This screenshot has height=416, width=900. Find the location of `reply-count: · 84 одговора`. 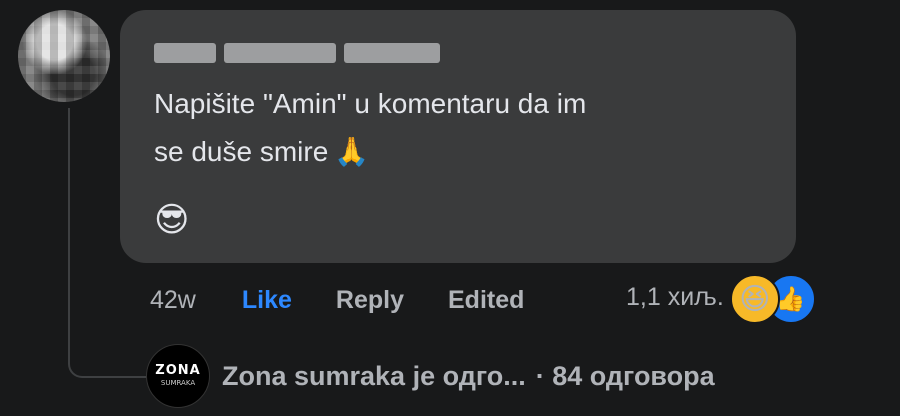

reply-count: · 84 одговора is located at coordinates (625, 375).